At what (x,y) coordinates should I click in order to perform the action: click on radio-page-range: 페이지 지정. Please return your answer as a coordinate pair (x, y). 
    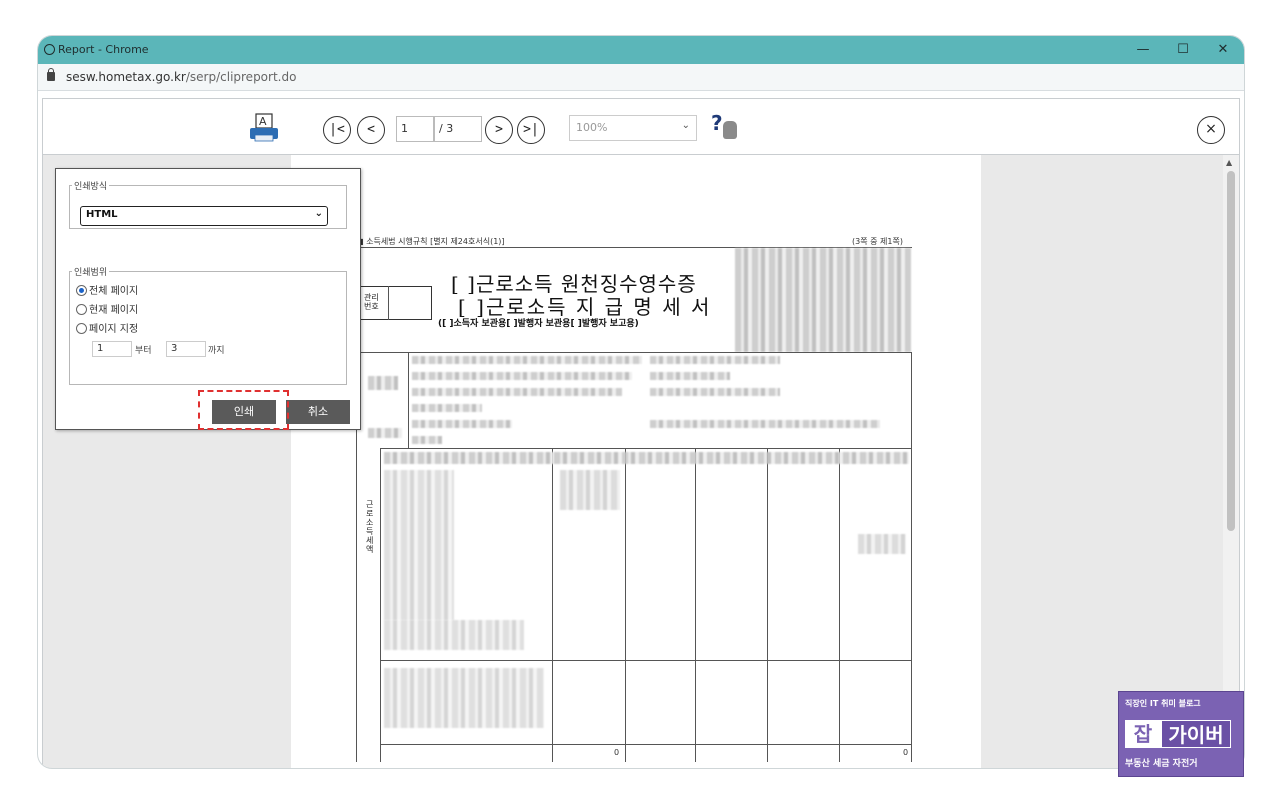
    Looking at the image, I should click on (107, 327).